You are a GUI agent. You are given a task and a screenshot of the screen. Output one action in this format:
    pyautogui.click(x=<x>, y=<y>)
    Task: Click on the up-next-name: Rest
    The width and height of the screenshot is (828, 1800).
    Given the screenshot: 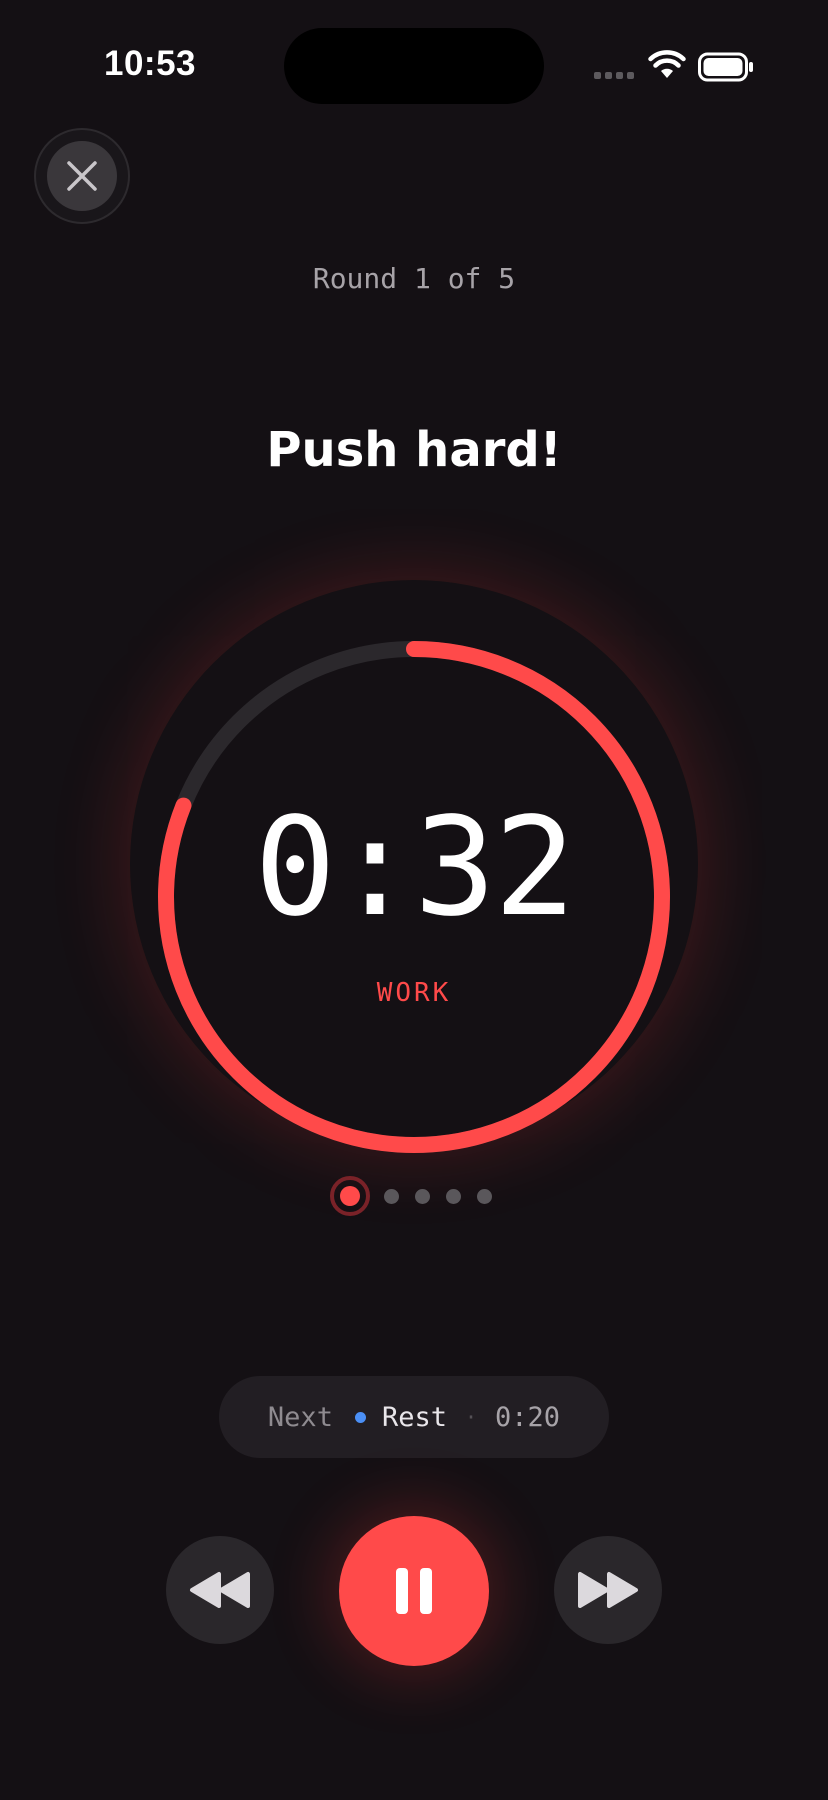 What is the action you would take?
    pyautogui.click(x=414, y=1417)
    